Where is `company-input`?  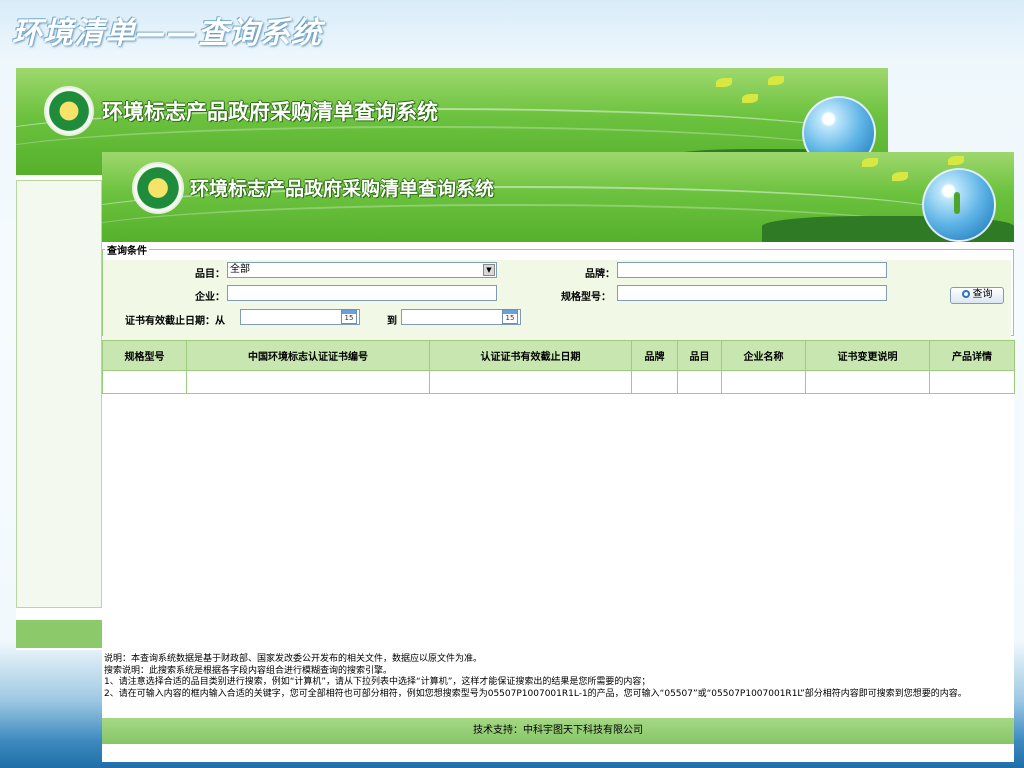
company-input is located at coordinates (362, 293).